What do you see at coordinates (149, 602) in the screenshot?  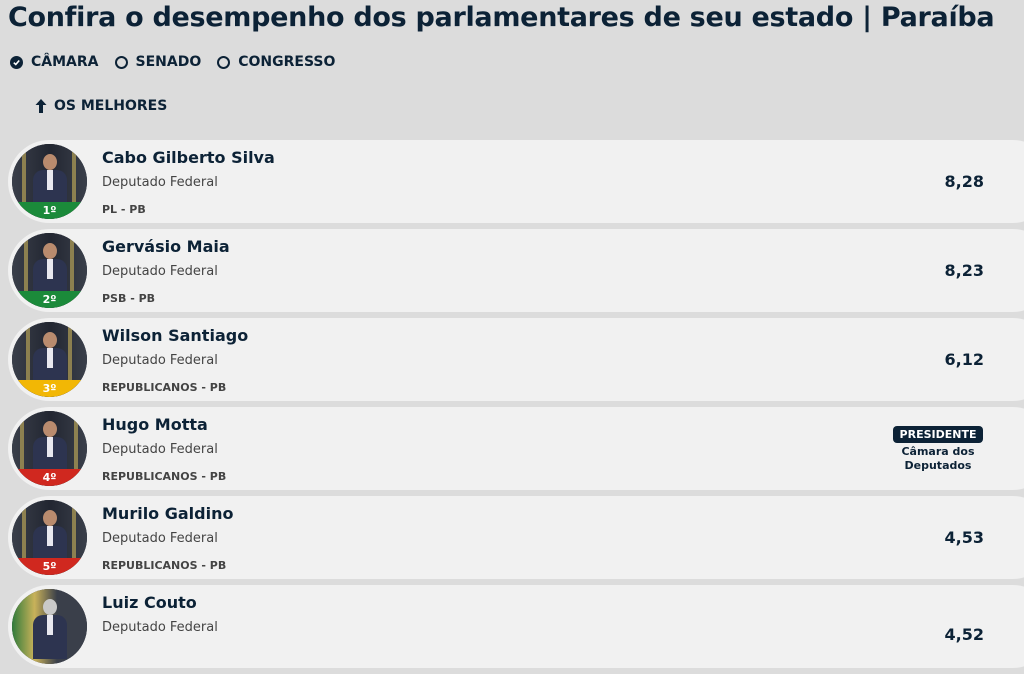 I see `member-name: Luiz Couto` at bounding box center [149, 602].